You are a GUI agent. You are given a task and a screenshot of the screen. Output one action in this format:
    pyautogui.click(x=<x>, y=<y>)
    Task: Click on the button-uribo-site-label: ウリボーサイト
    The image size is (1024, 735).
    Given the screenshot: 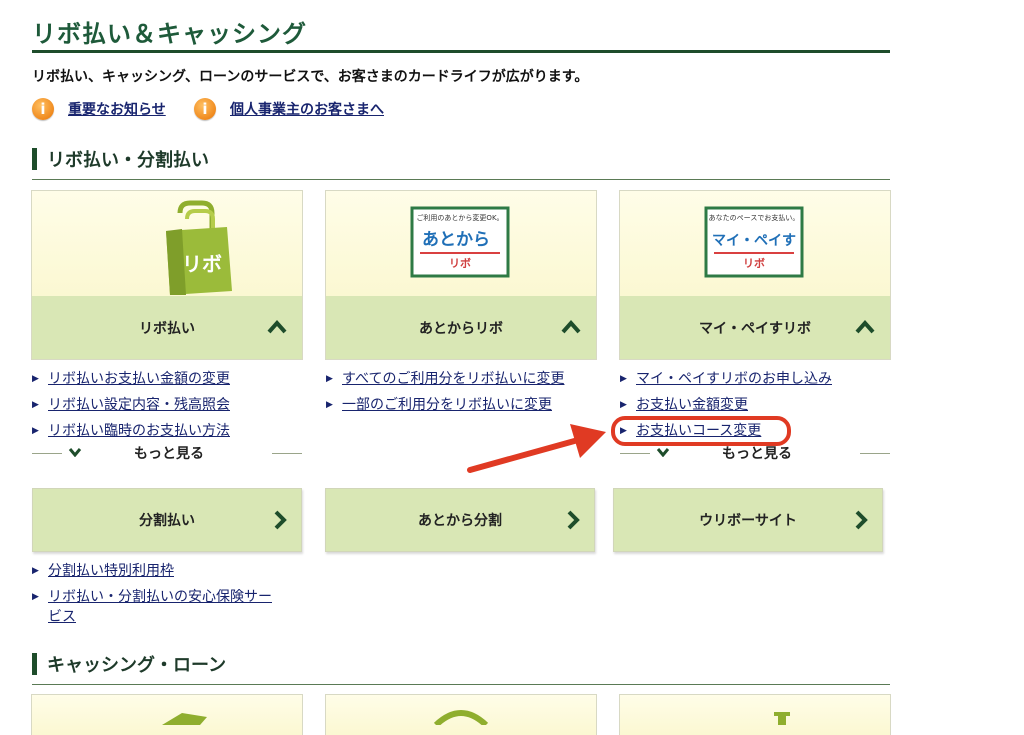 What is the action you would take?
    pyautogui.click(x=748, y=521)
    